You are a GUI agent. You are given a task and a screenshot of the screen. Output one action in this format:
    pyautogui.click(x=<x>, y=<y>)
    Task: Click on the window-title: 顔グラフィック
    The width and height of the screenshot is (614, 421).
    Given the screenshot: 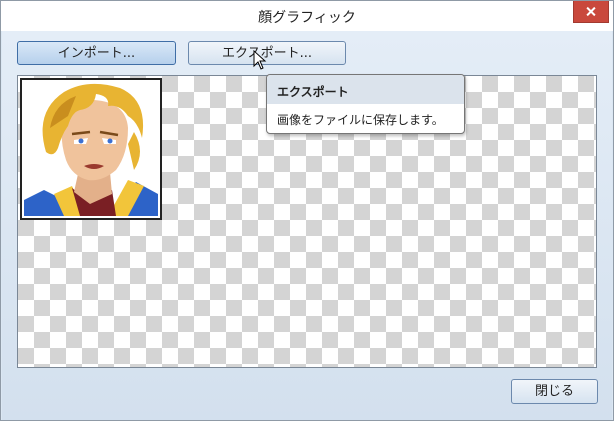 What is the action you would take?
    pyautogui.click(x=307, y=18)
    